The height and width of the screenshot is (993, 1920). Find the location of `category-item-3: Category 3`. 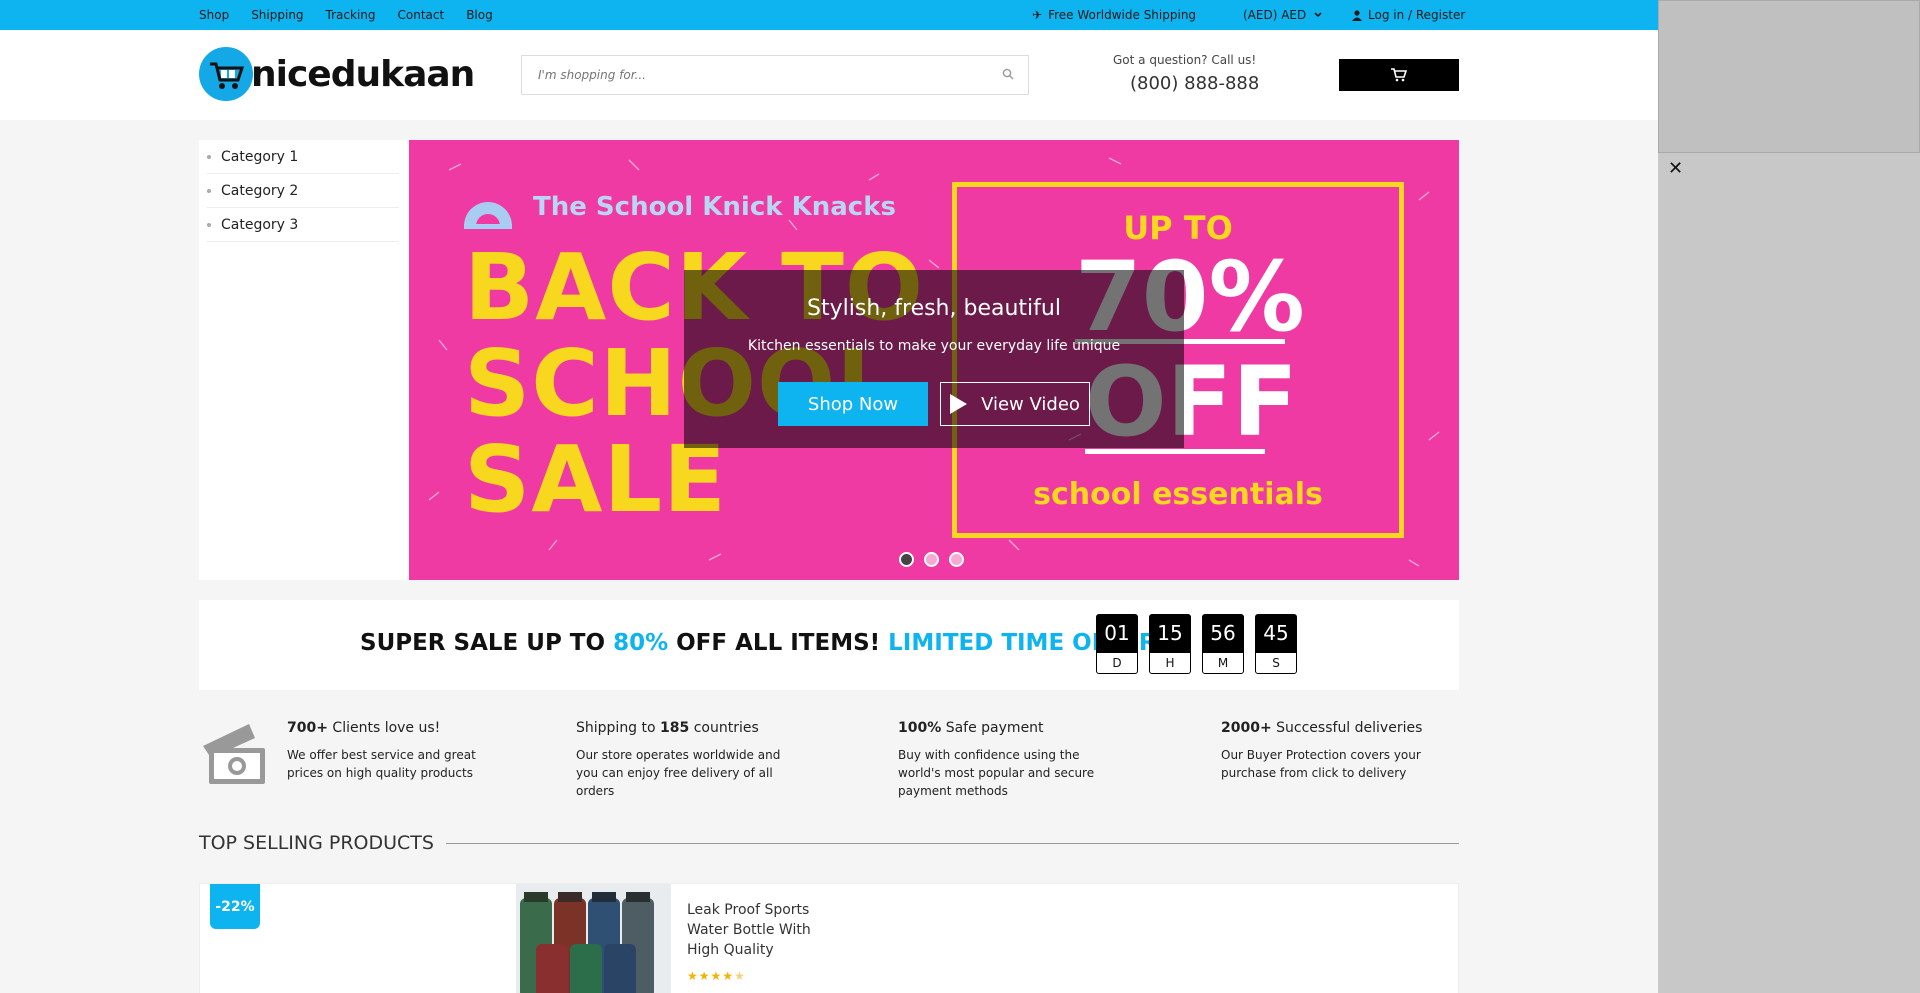

category-item-3: Category 3 is located at coordinates (303, 225).